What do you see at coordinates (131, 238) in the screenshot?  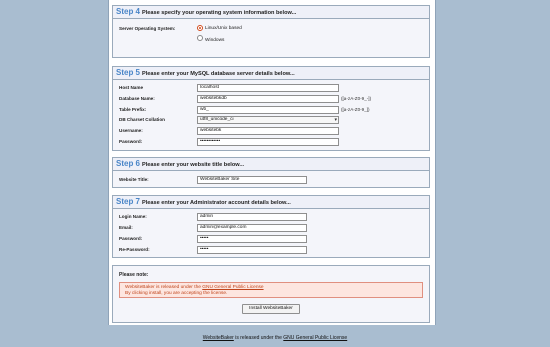 I see `admin-password-label: Password:` at bounding box center [131, 238].